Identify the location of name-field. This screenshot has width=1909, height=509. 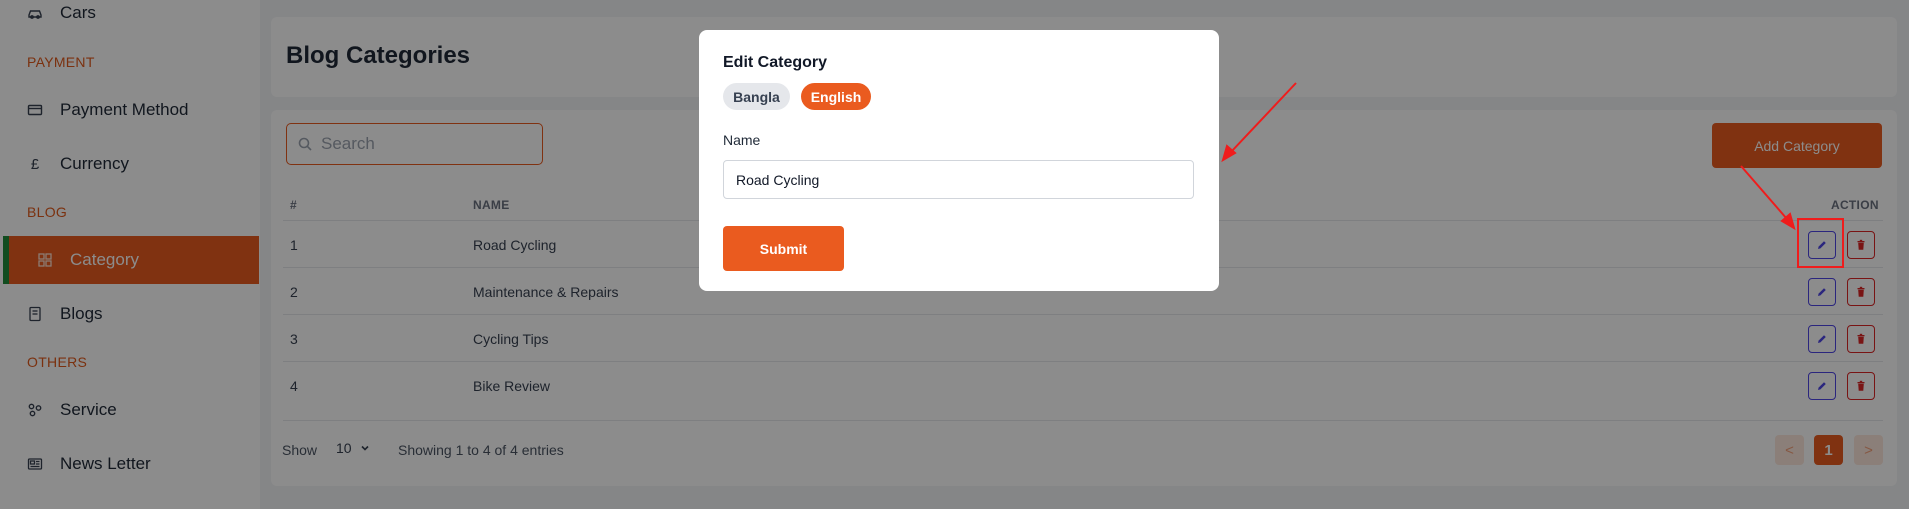
(958, 179).